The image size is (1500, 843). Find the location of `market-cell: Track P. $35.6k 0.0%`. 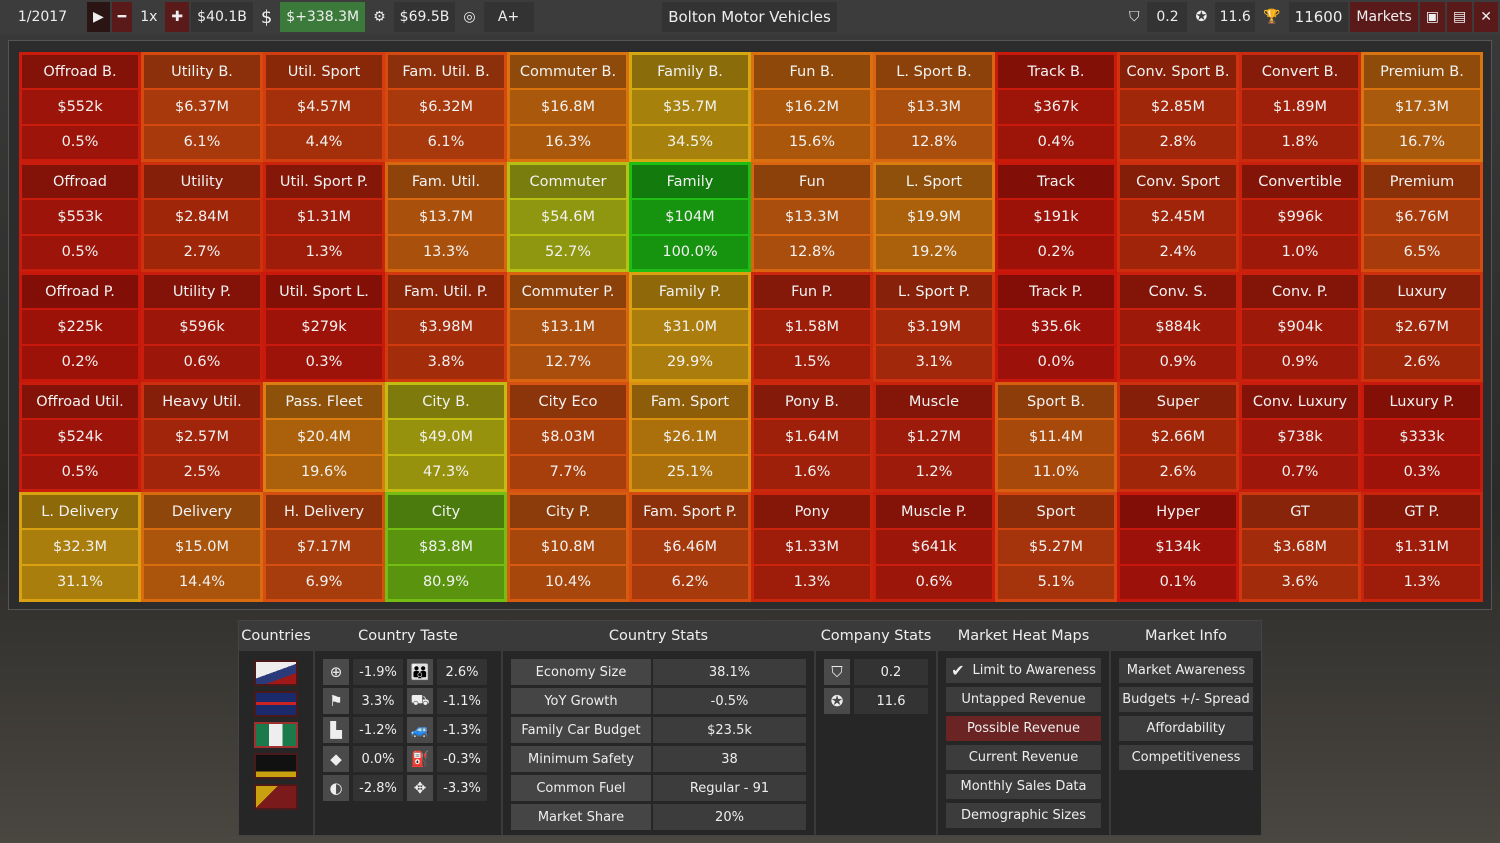

market-cell: Track P. $35.6k 0.0% is located at coordinates (1056, 327).